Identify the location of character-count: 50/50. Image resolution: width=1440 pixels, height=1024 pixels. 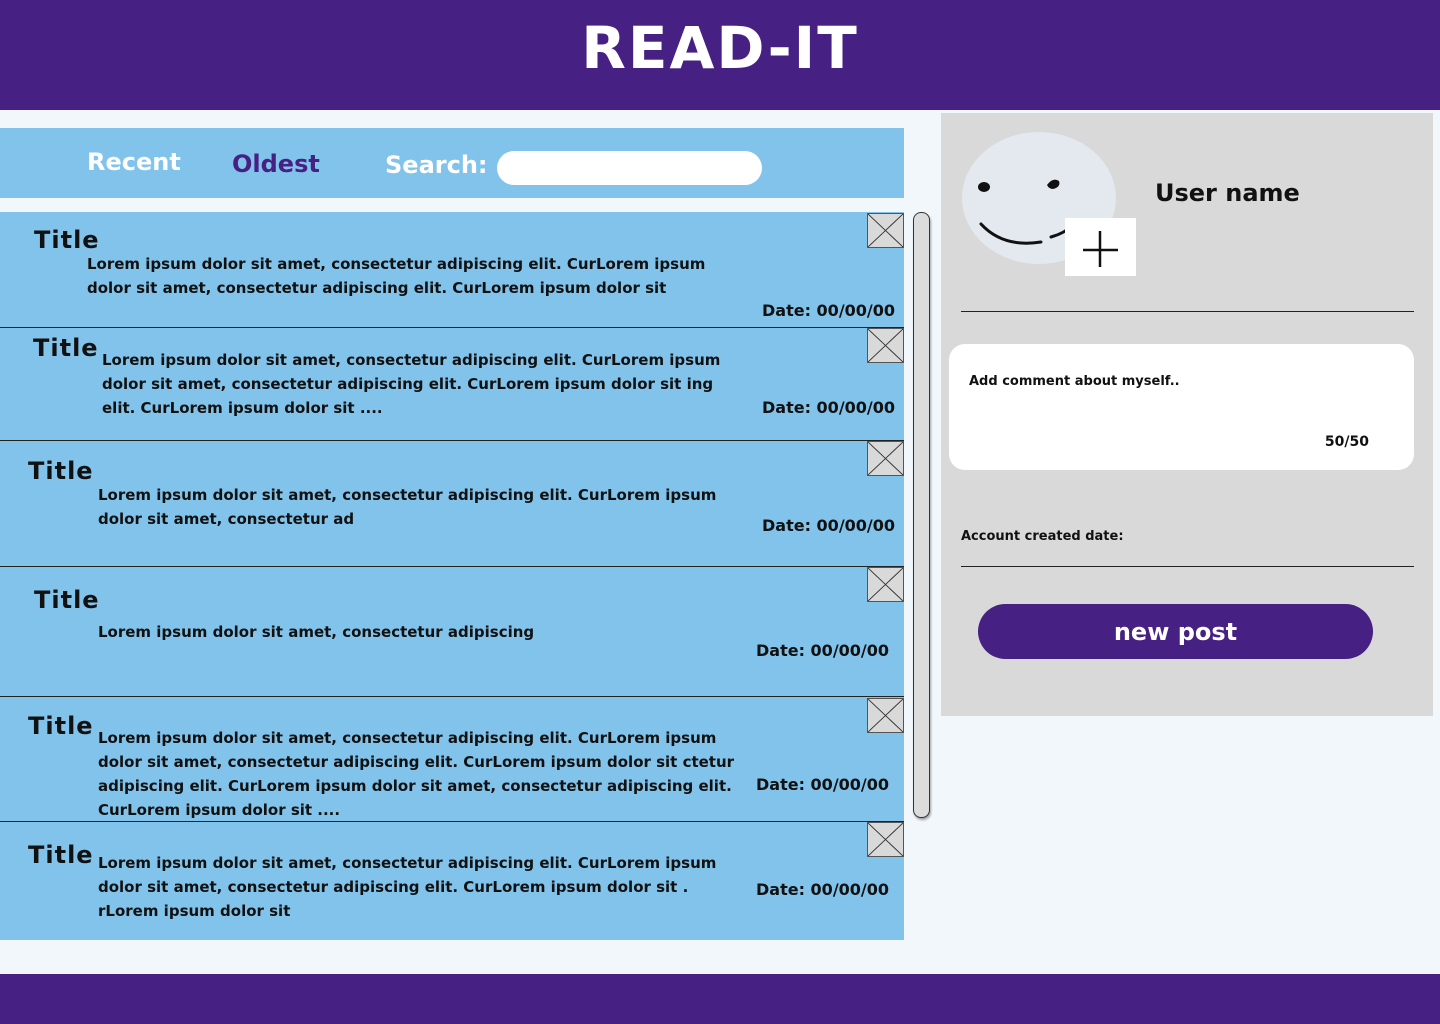
(1346, 442).